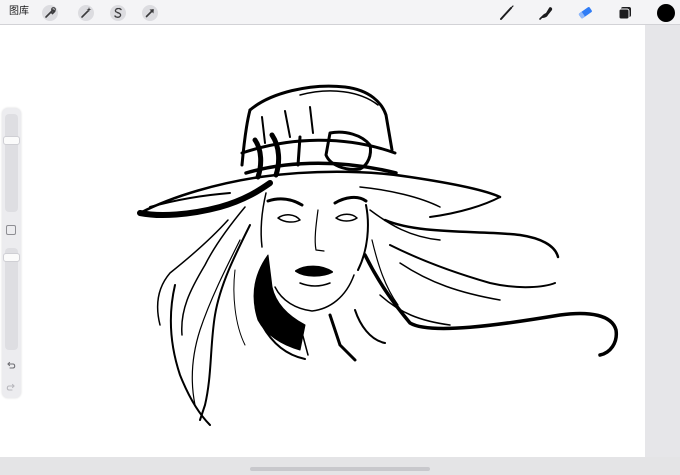 The width and height of the screenshot is (680, 475). I want to click on selection-s-icon, so click(118, 13).